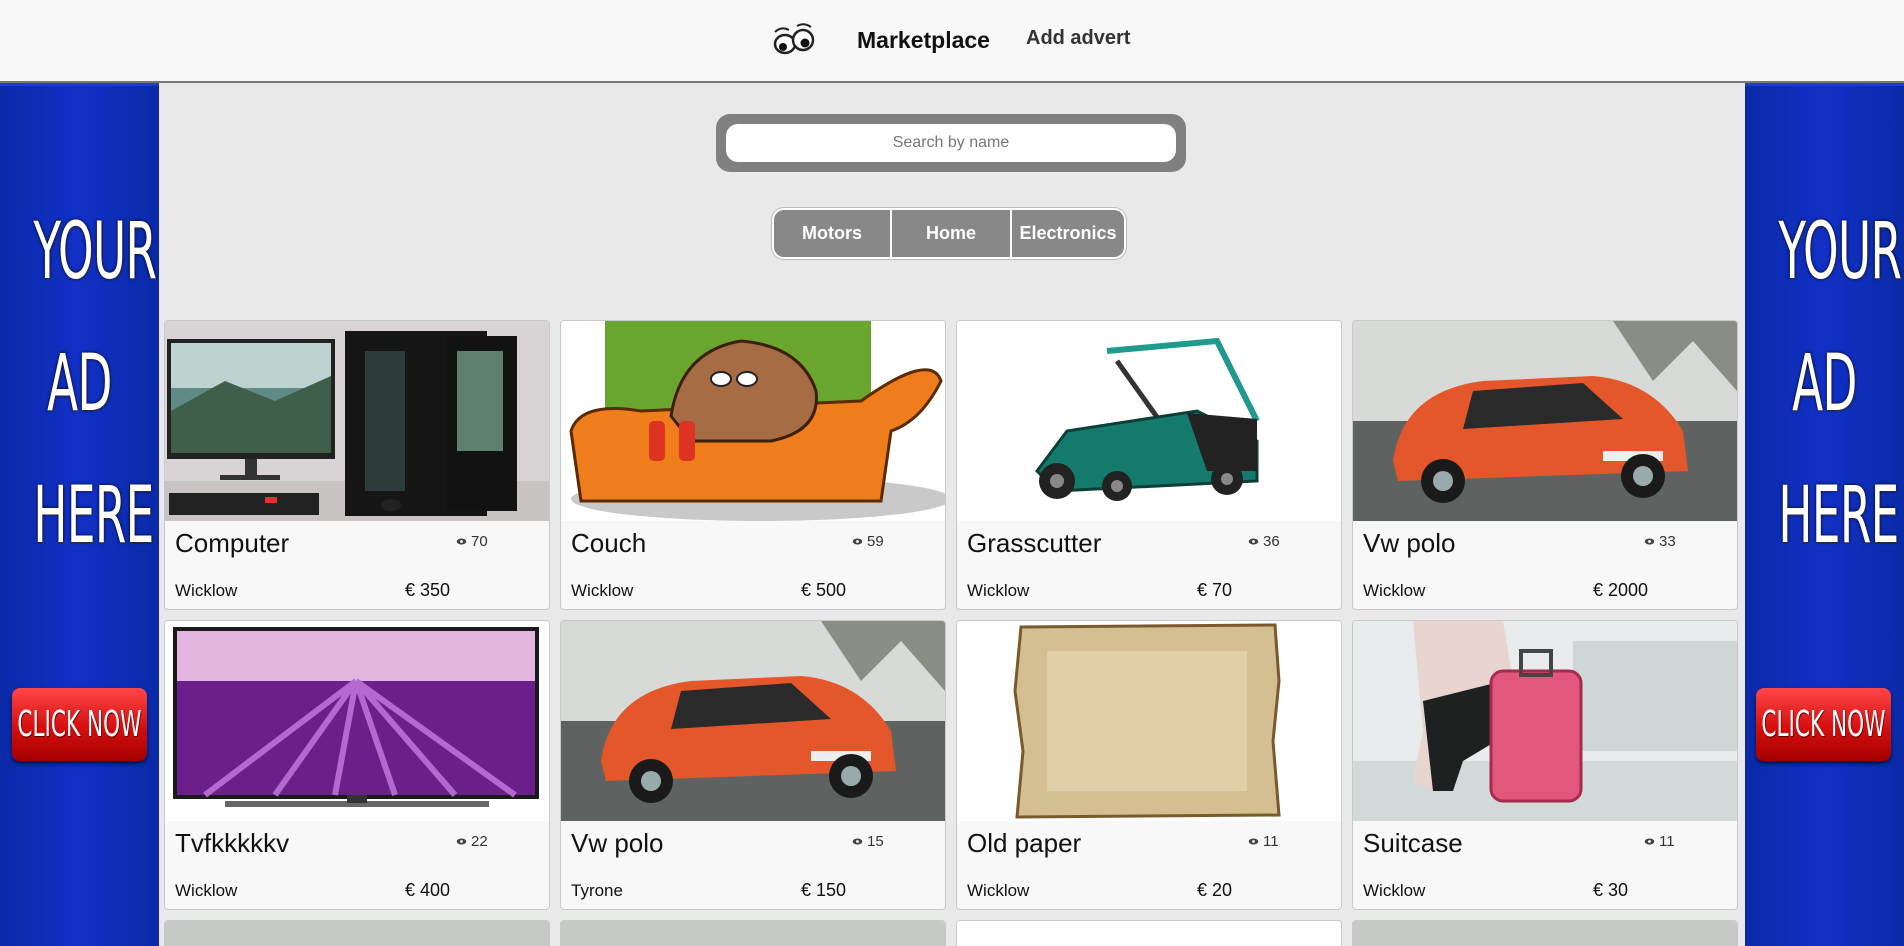 This screenshot has width=1904, height=946. I want to click on view-count-value: 59, so click(875, 541).